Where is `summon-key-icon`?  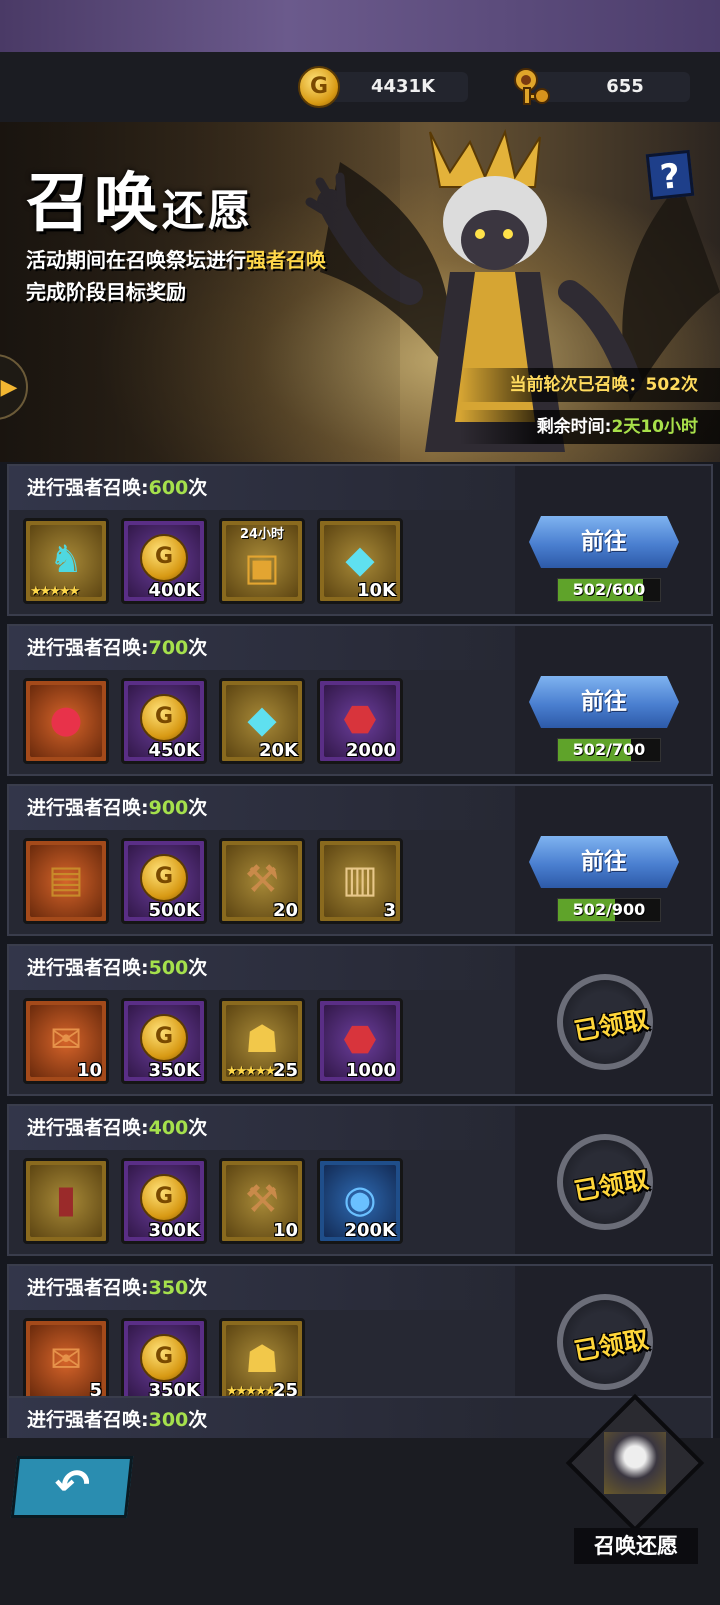
summon-key-icon is located at coordinates (532, 86).